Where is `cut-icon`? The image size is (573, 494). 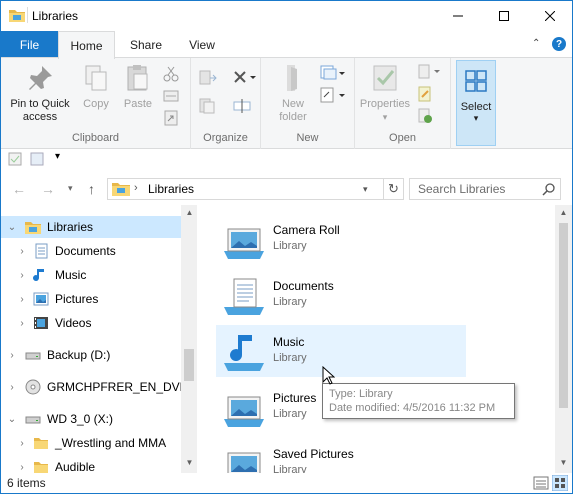 cut-icon is located at coordinates (171, 74).